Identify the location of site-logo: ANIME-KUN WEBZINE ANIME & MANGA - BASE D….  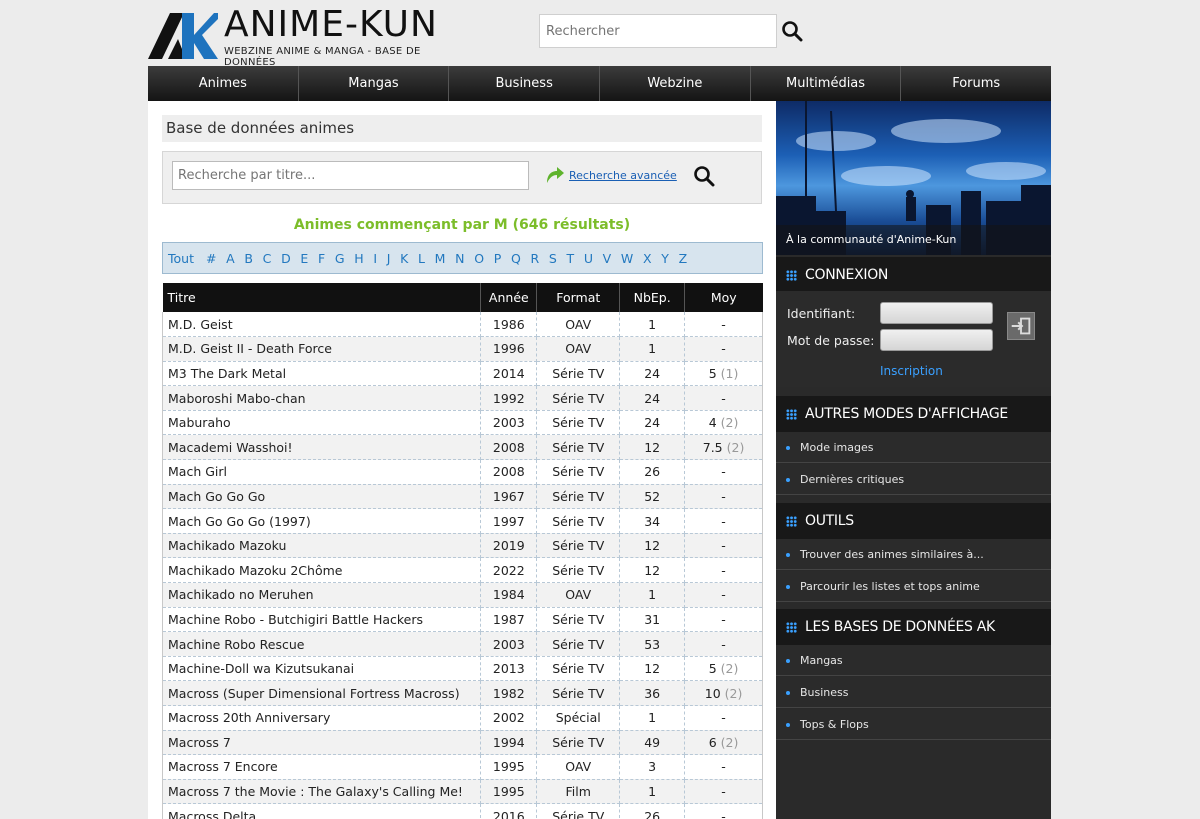
(308, 36).